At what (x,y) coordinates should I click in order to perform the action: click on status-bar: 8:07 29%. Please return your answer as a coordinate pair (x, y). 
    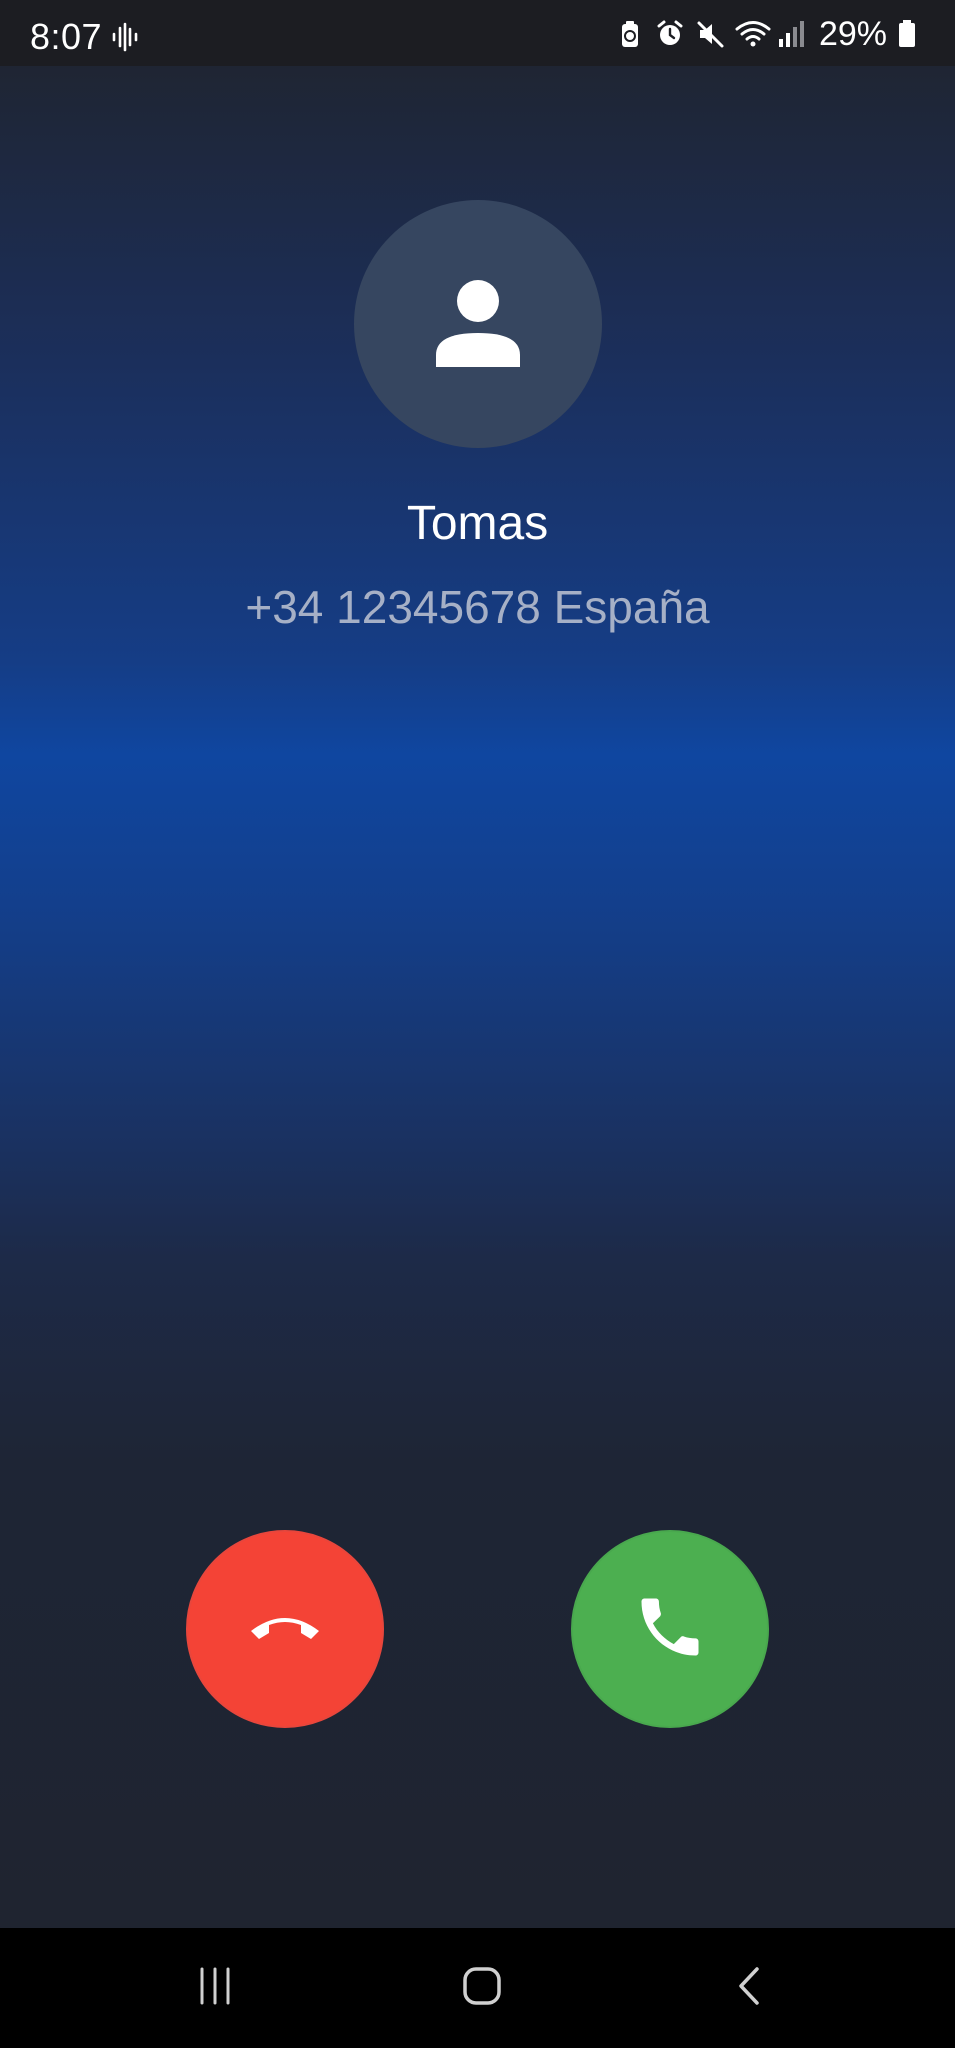
    Looking at the image, I should click on (477, 33).